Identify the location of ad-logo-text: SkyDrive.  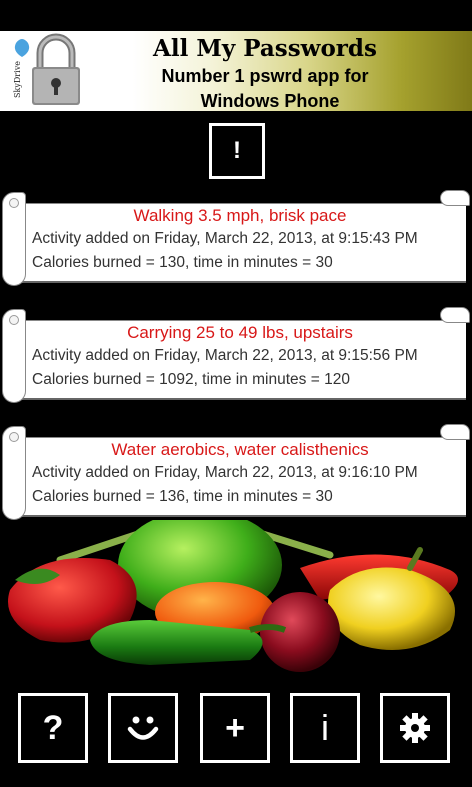
(17, 79).